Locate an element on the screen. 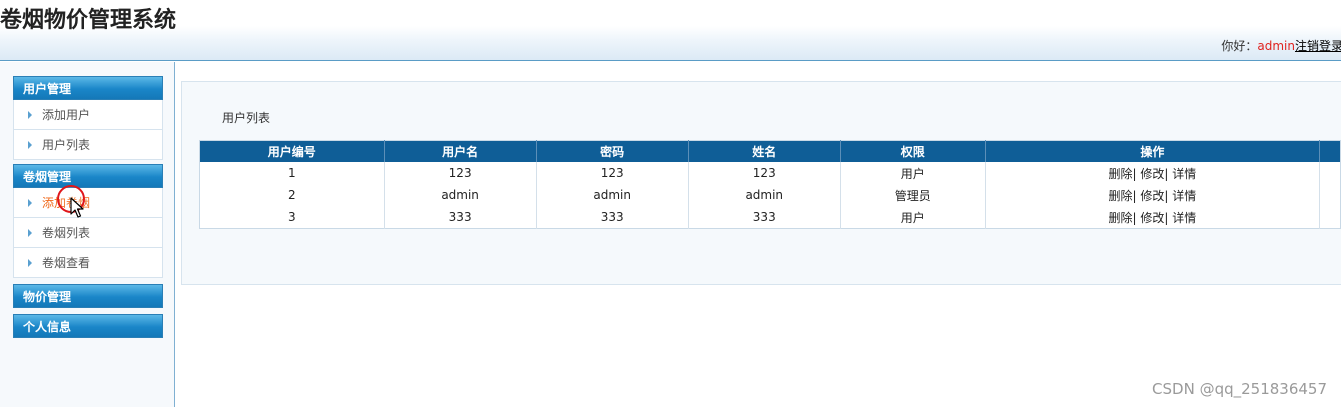  column-header: 用户编号 is located at coordinates (292, 151).